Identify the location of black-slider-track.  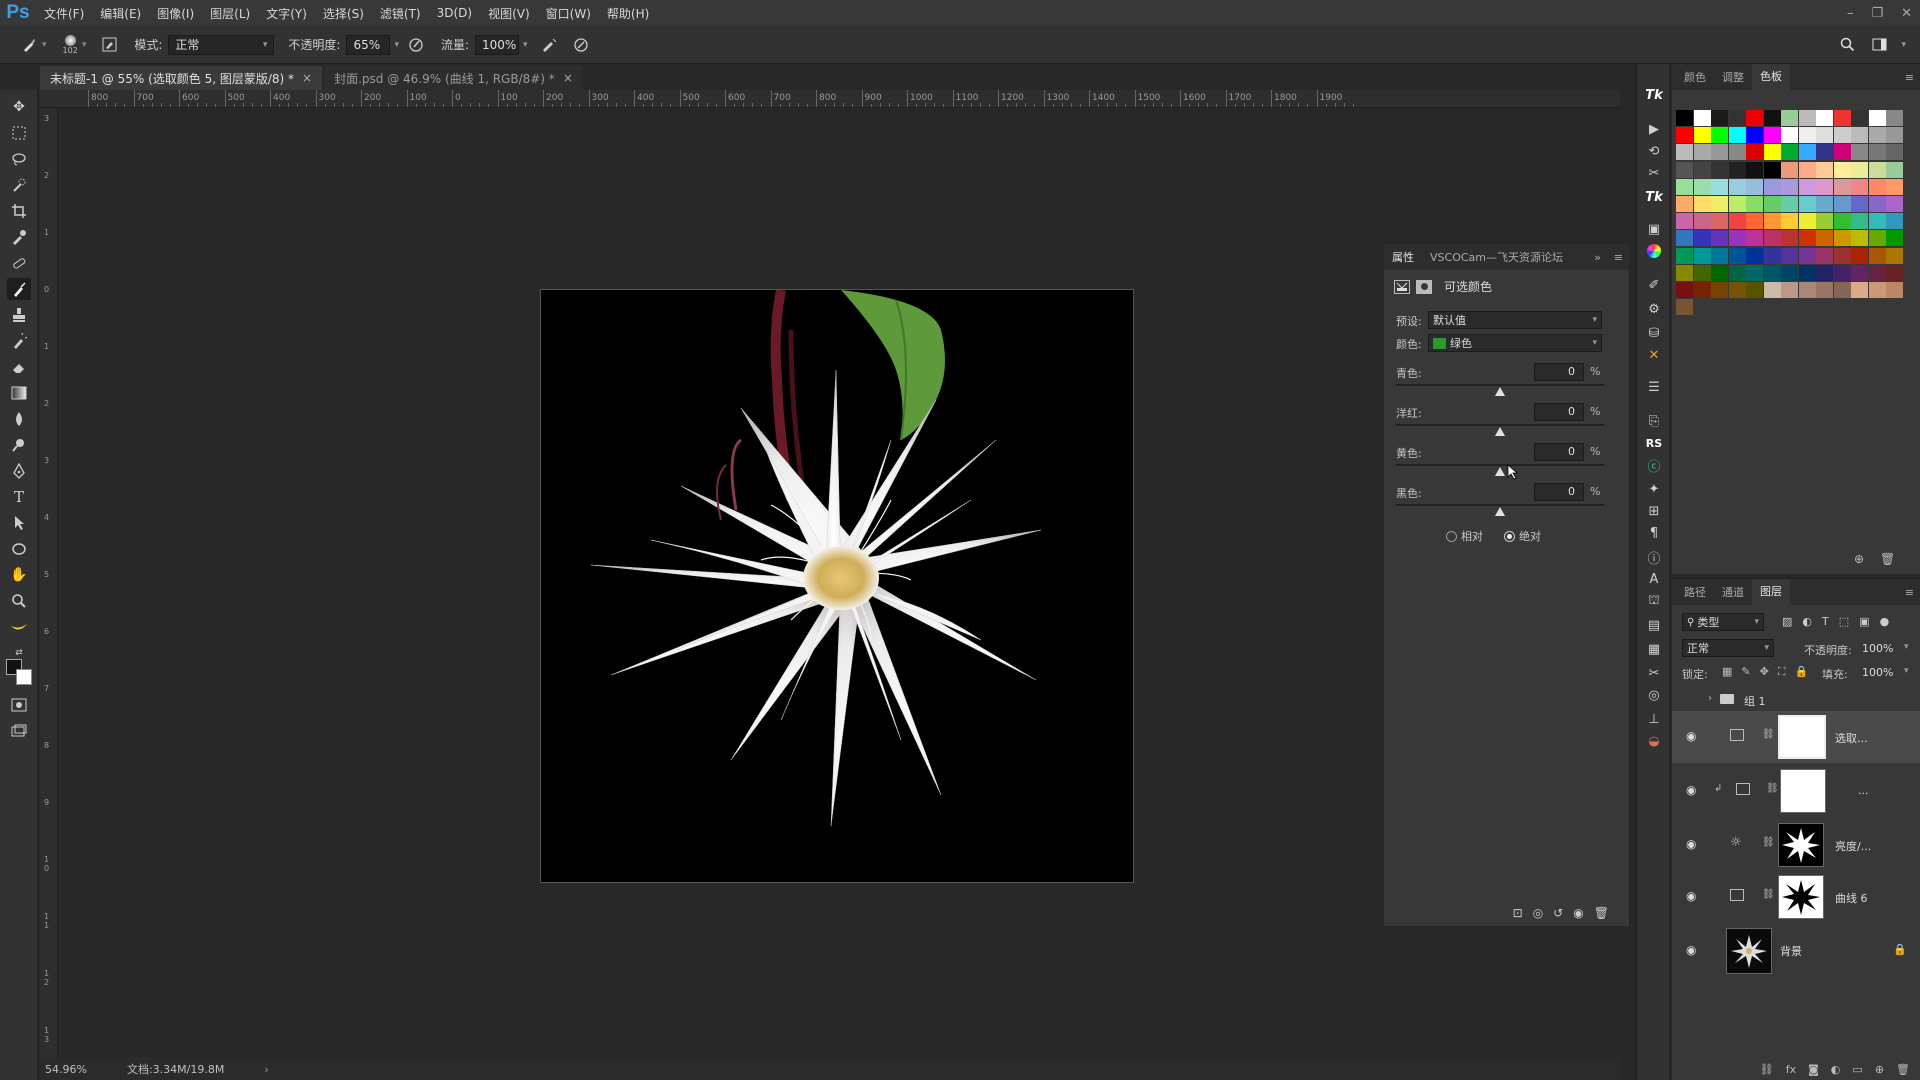
(1500, 505).